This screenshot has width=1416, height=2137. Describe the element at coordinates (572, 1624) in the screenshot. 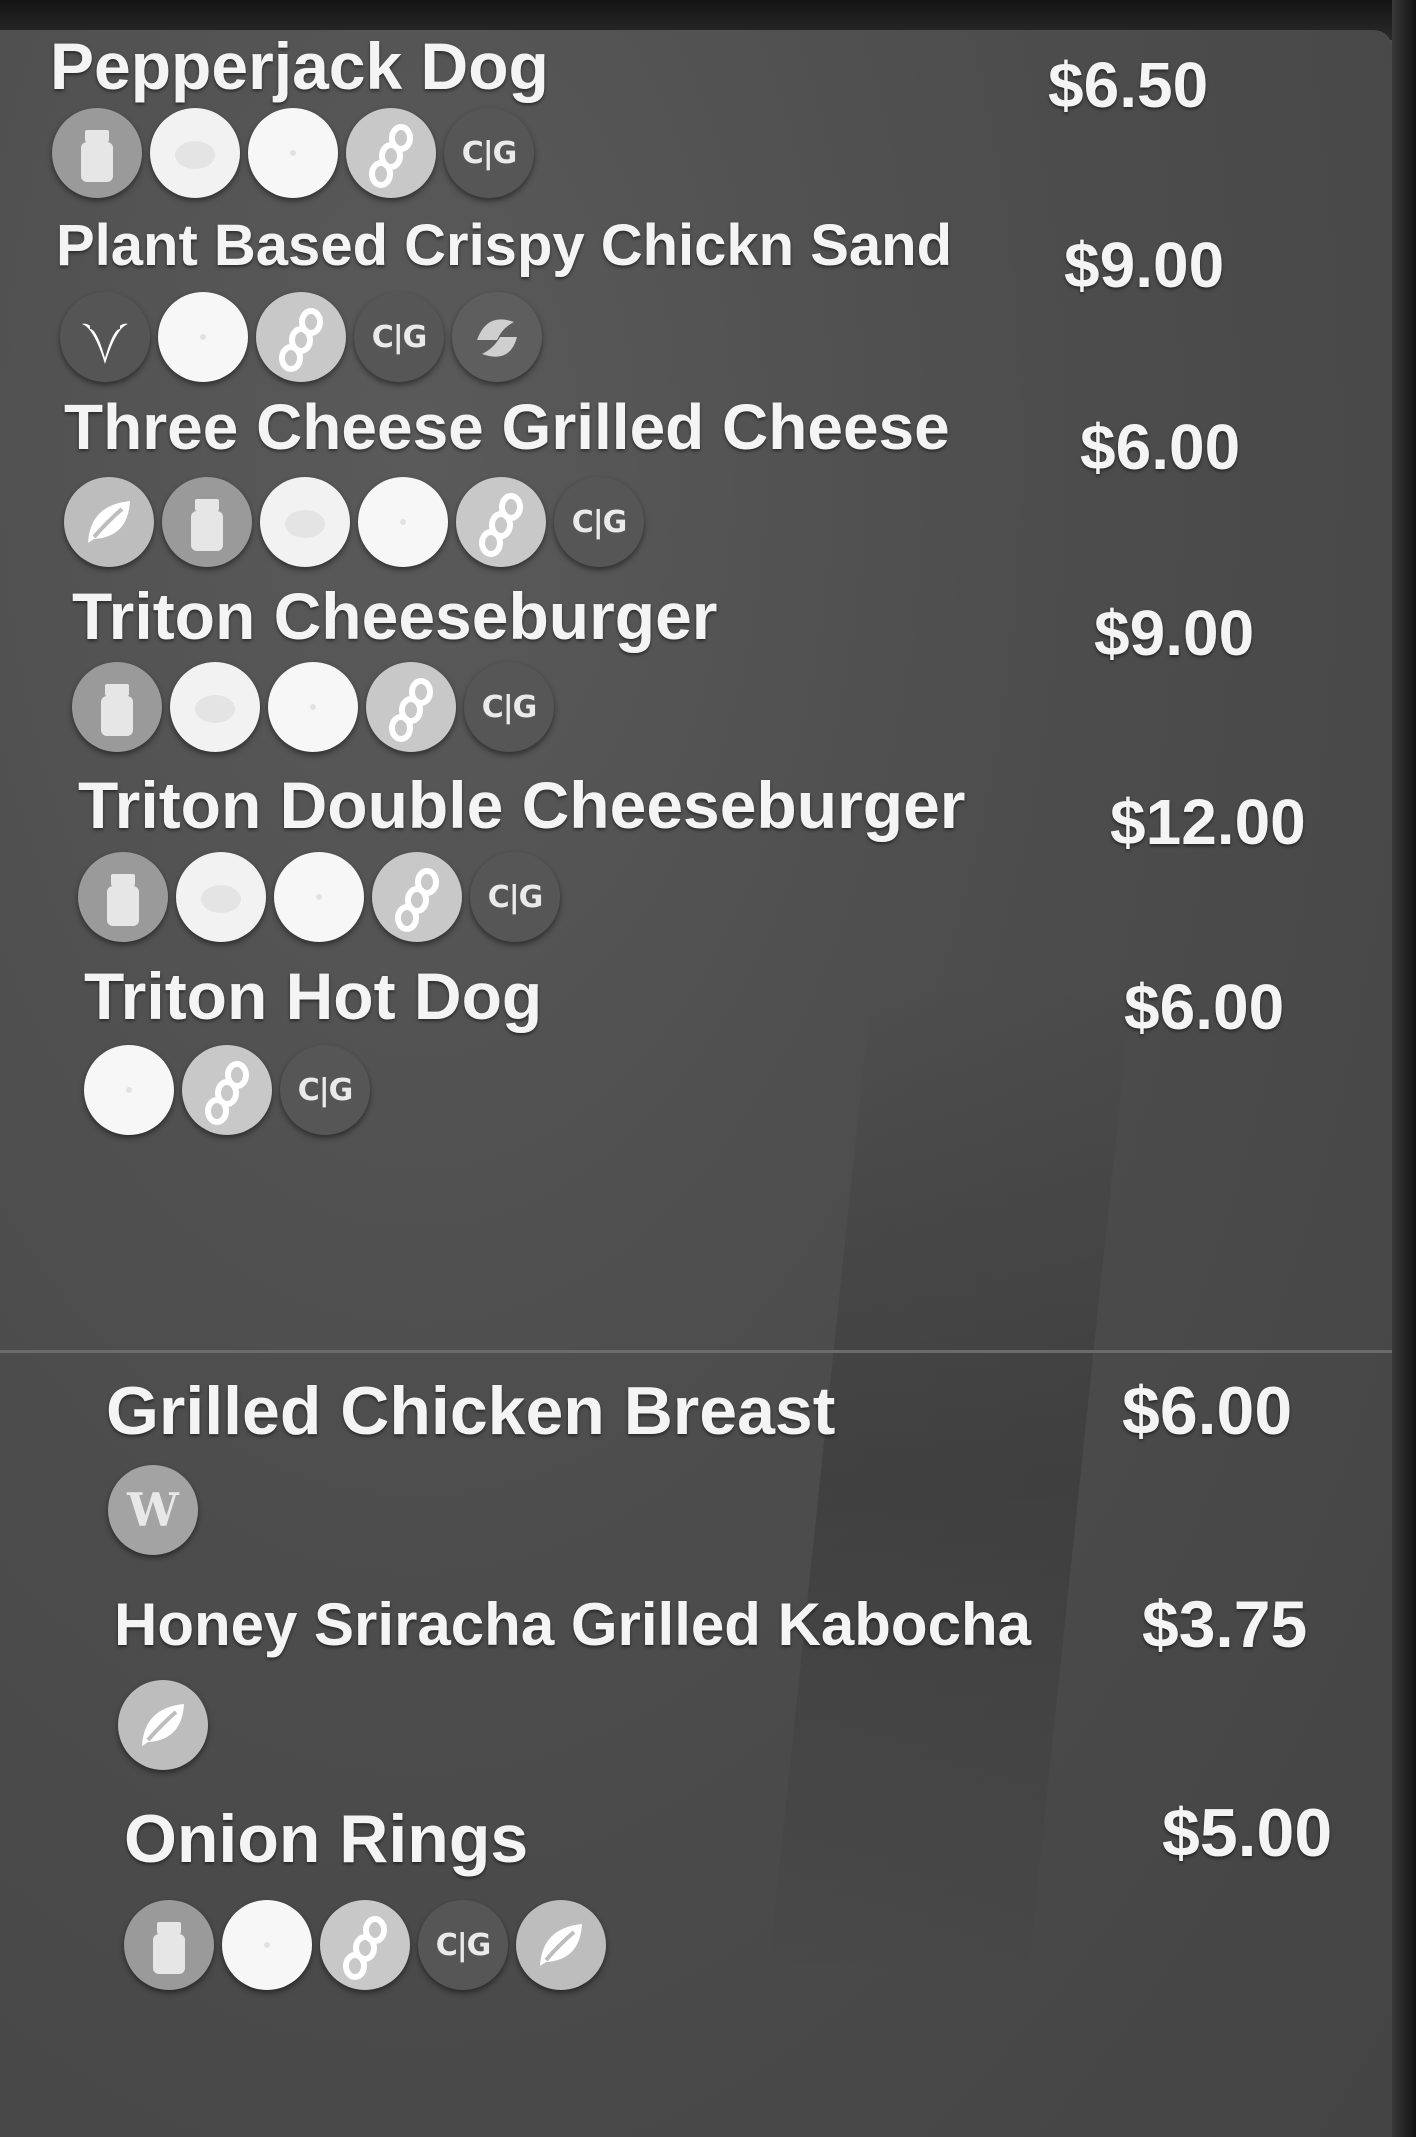

I see `item-name: Honey Sriracha Grilled Kabocha` at that location.